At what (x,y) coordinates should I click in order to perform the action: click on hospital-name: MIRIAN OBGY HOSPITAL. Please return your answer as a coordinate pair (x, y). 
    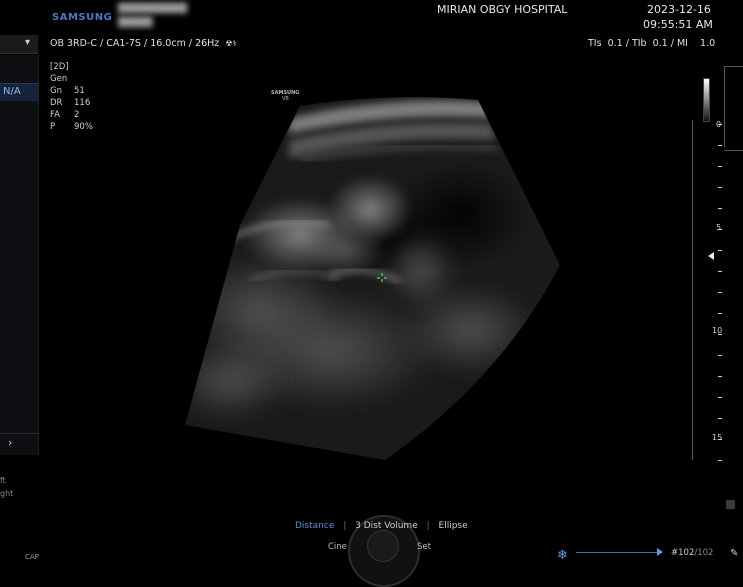
    Looking at the image, I should click on (502, 9).